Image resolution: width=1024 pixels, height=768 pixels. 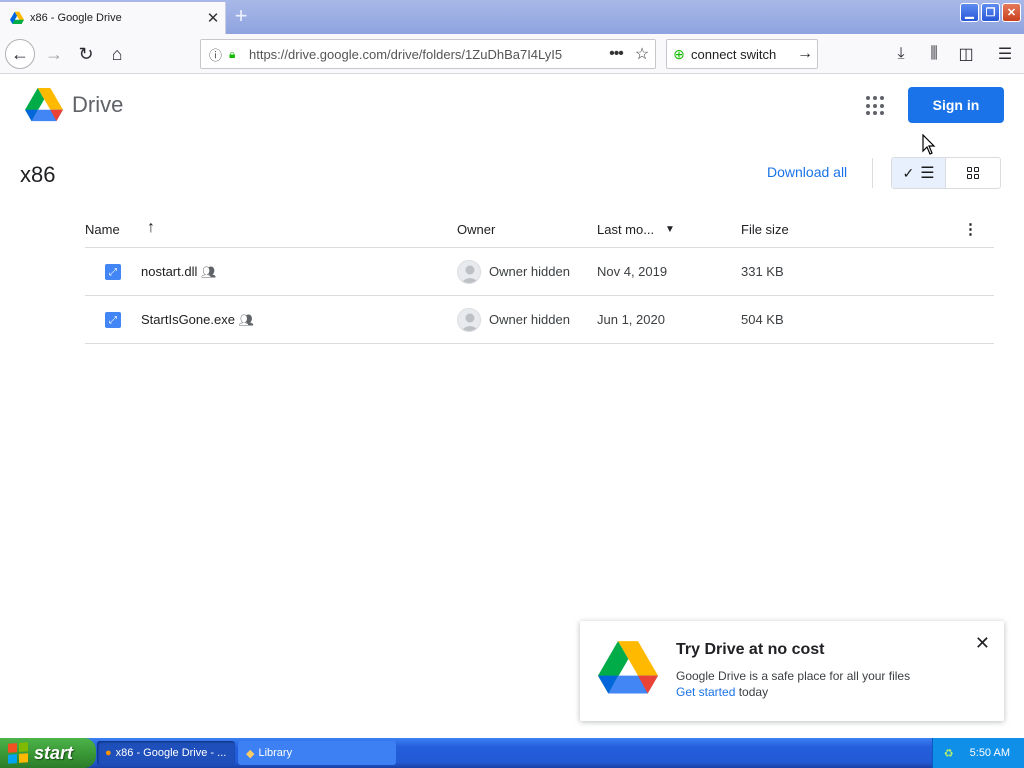 I want to click on file-size: 331 KB, so click(x=762, y=271).